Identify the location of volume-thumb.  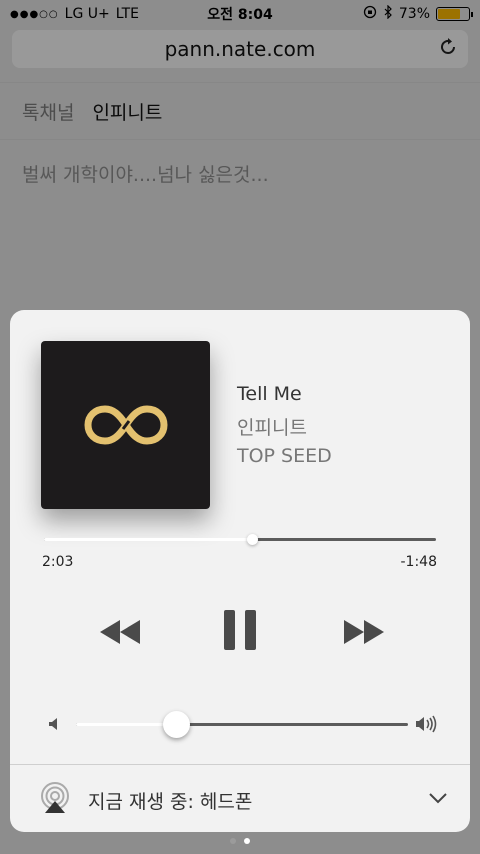
(176, 724).